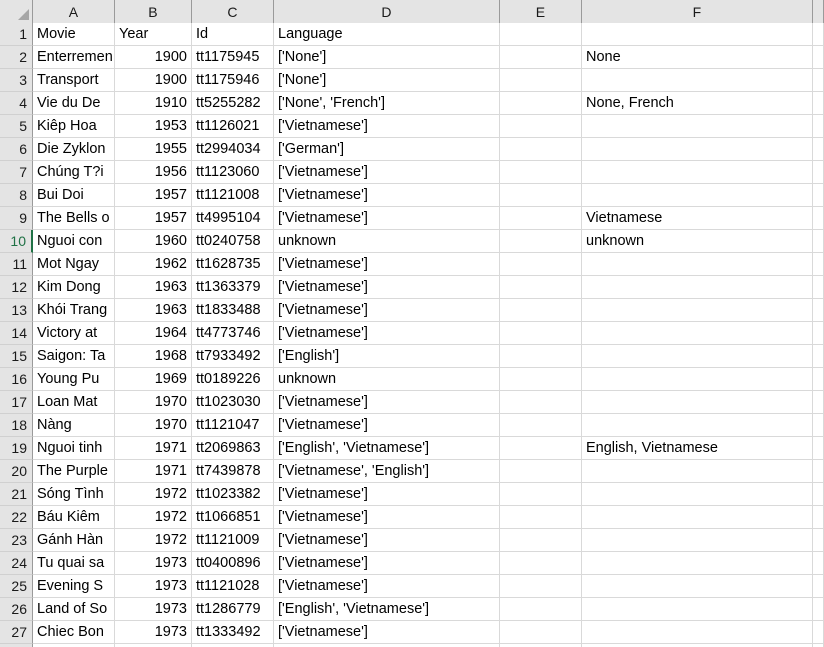  Describe the element at coordinates (153, 333) in the screenshot. I see `cell-B14: 1964` at that location.